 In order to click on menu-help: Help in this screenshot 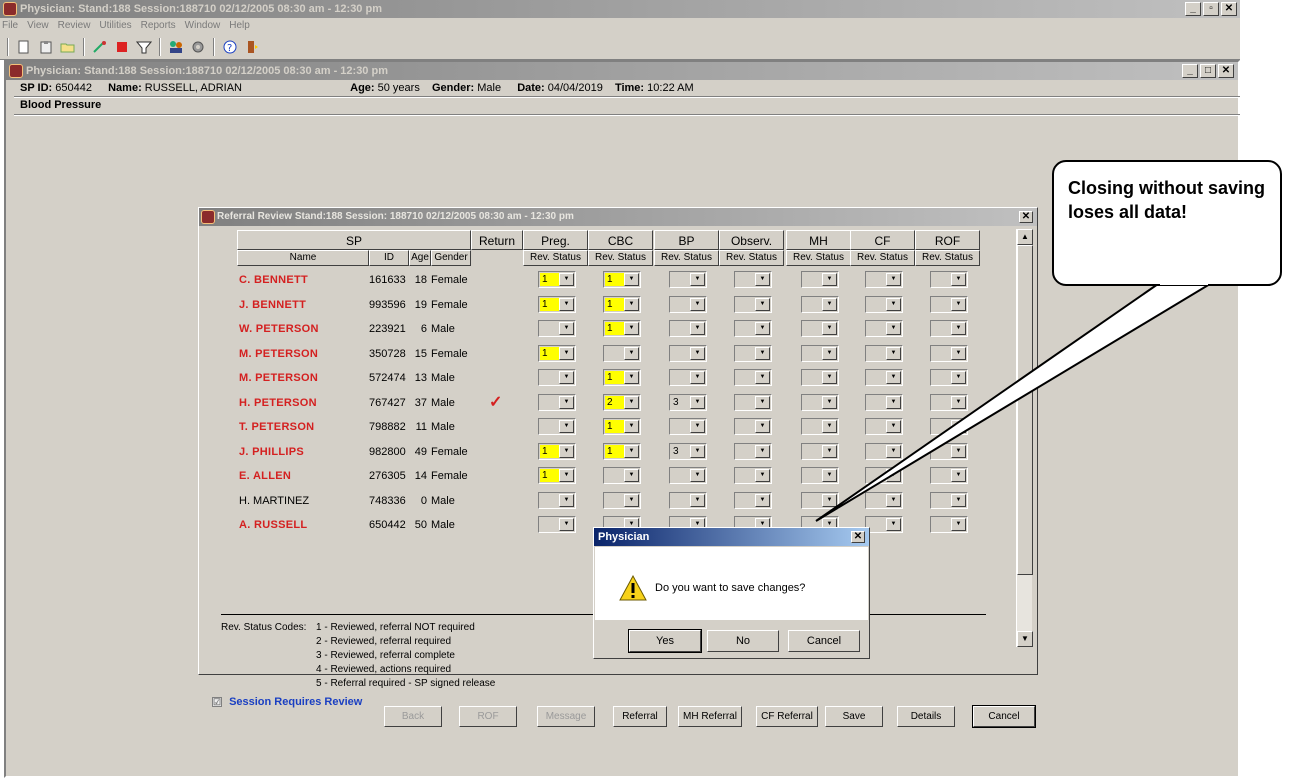, I will do `click(239, 26)`.